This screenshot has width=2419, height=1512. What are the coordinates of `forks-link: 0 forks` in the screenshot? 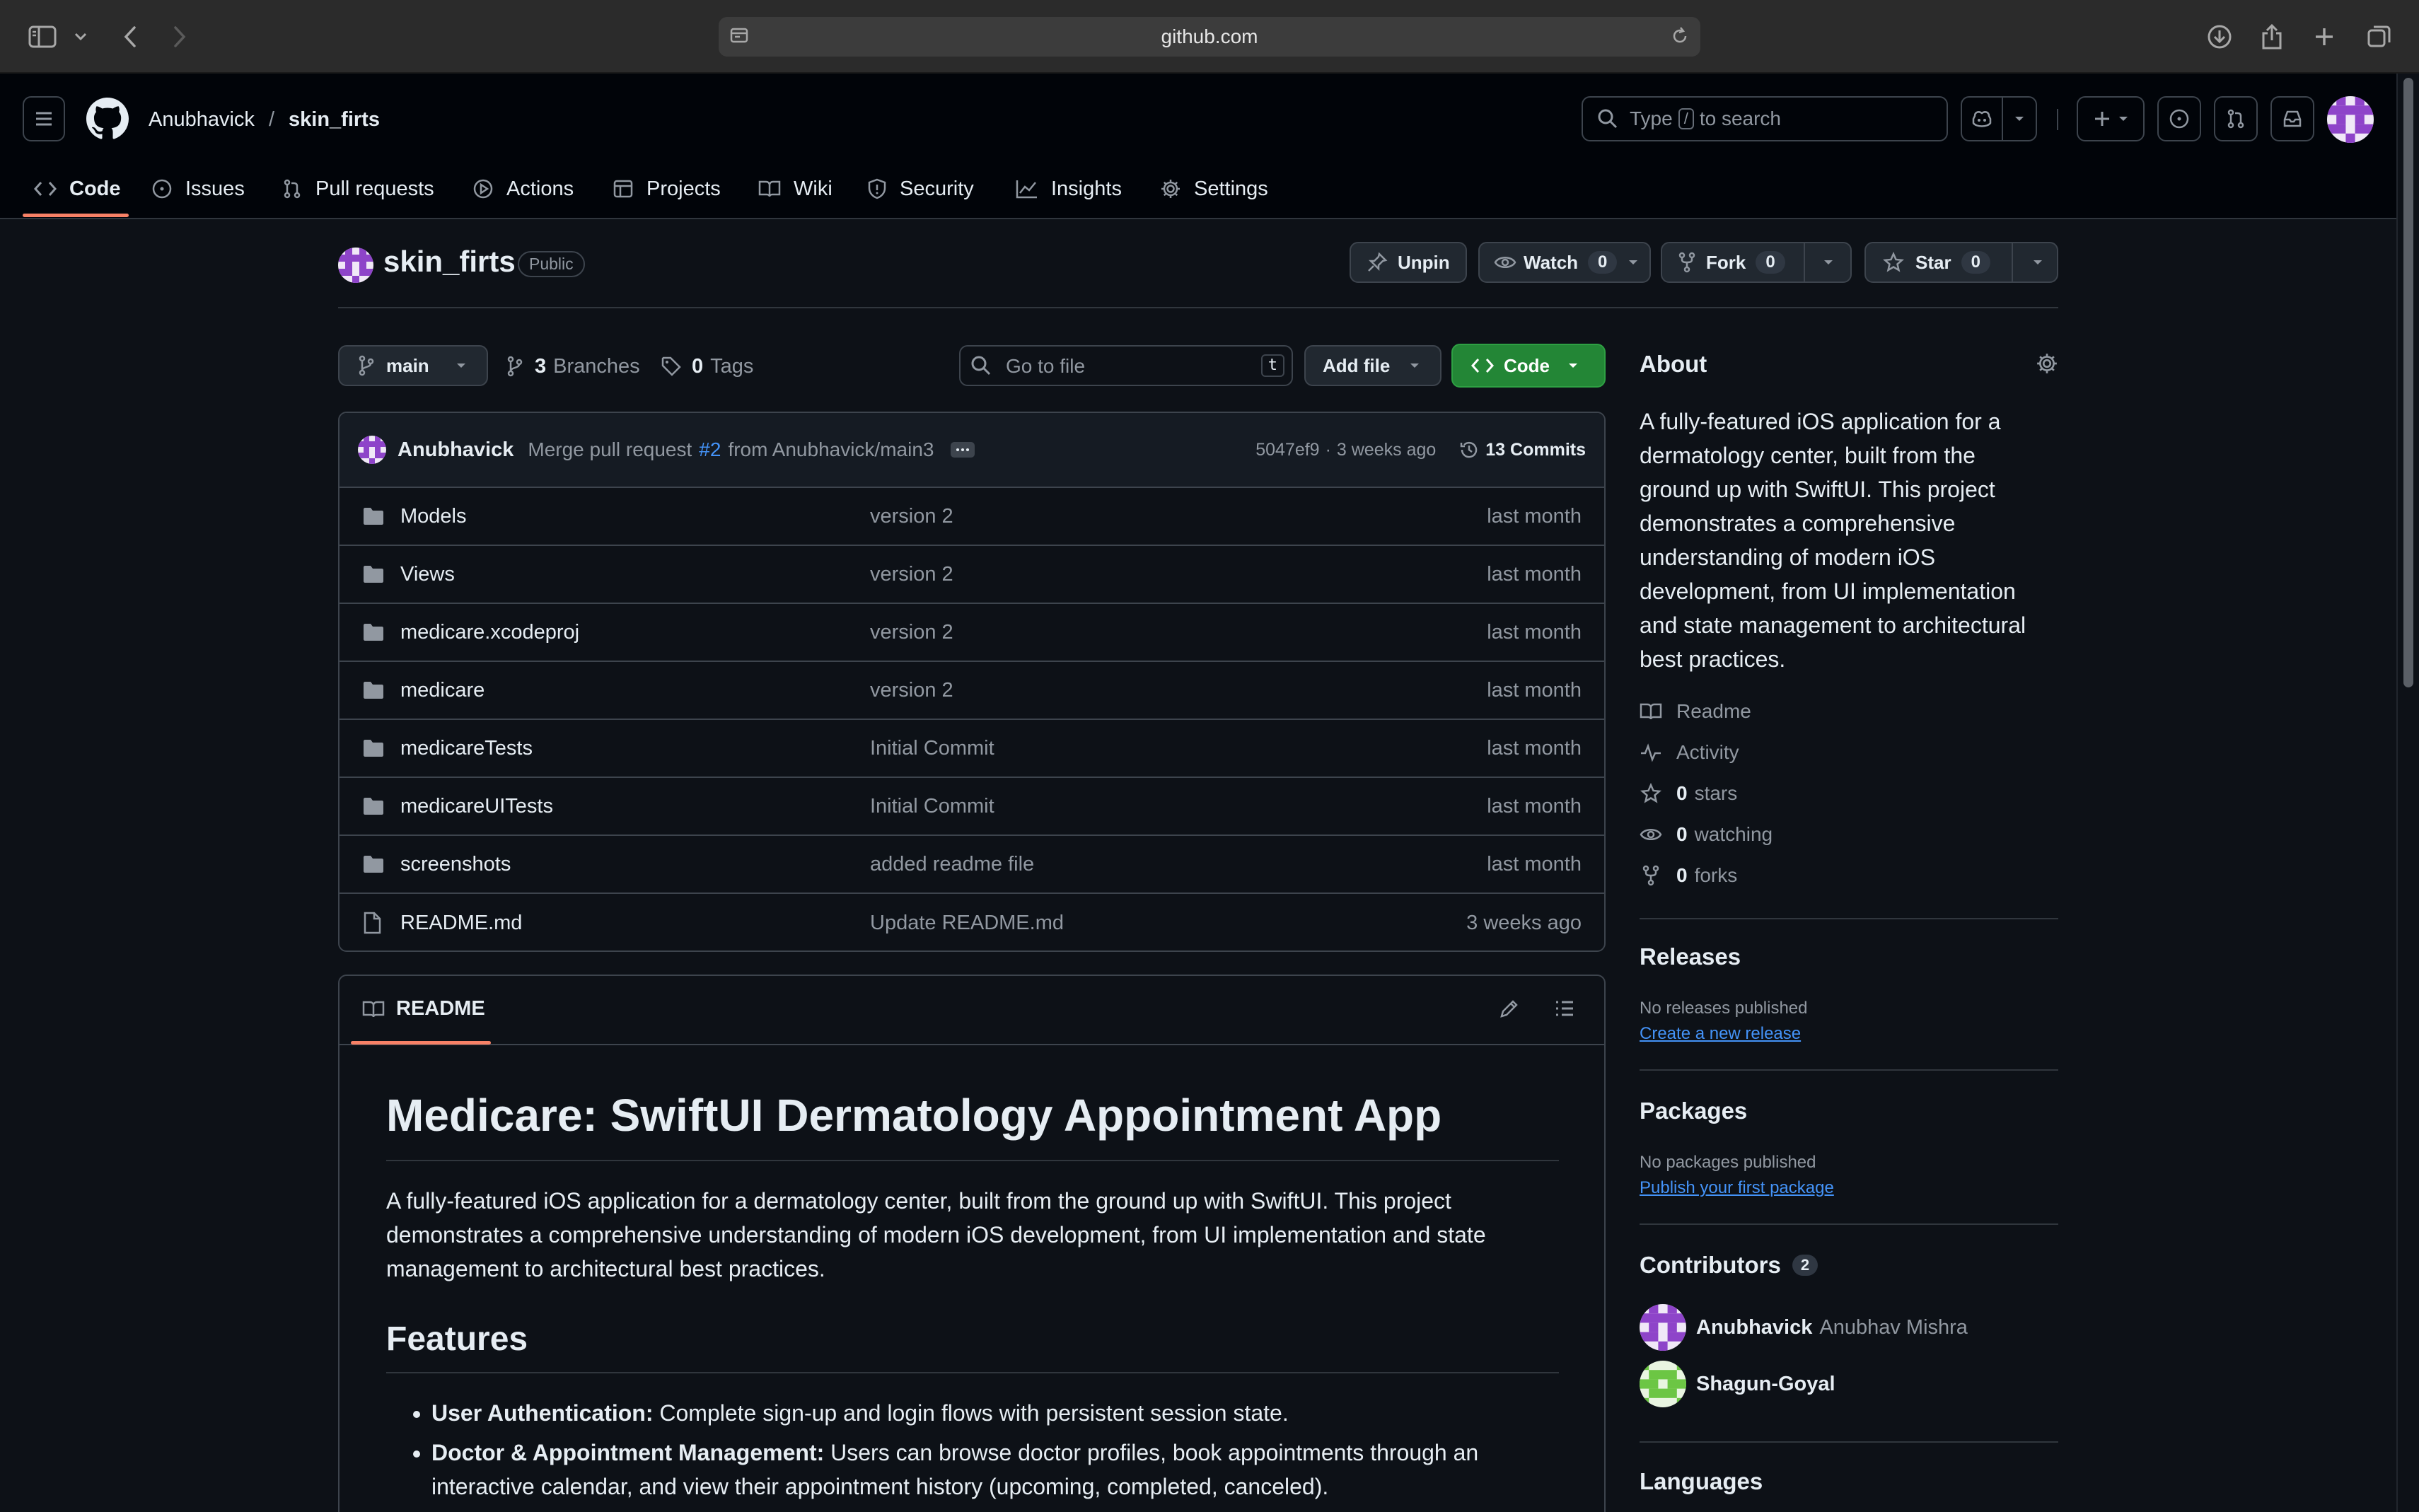 It's located at (1688, 875).